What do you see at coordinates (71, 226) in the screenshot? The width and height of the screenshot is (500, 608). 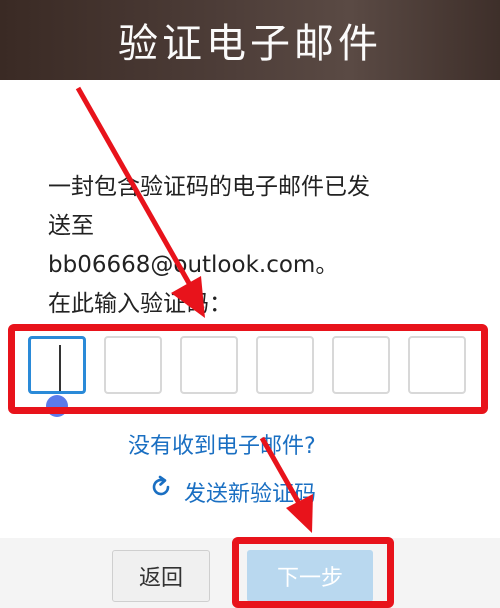 I see `message-line-2: 送至` at bounding box center [71, 226].